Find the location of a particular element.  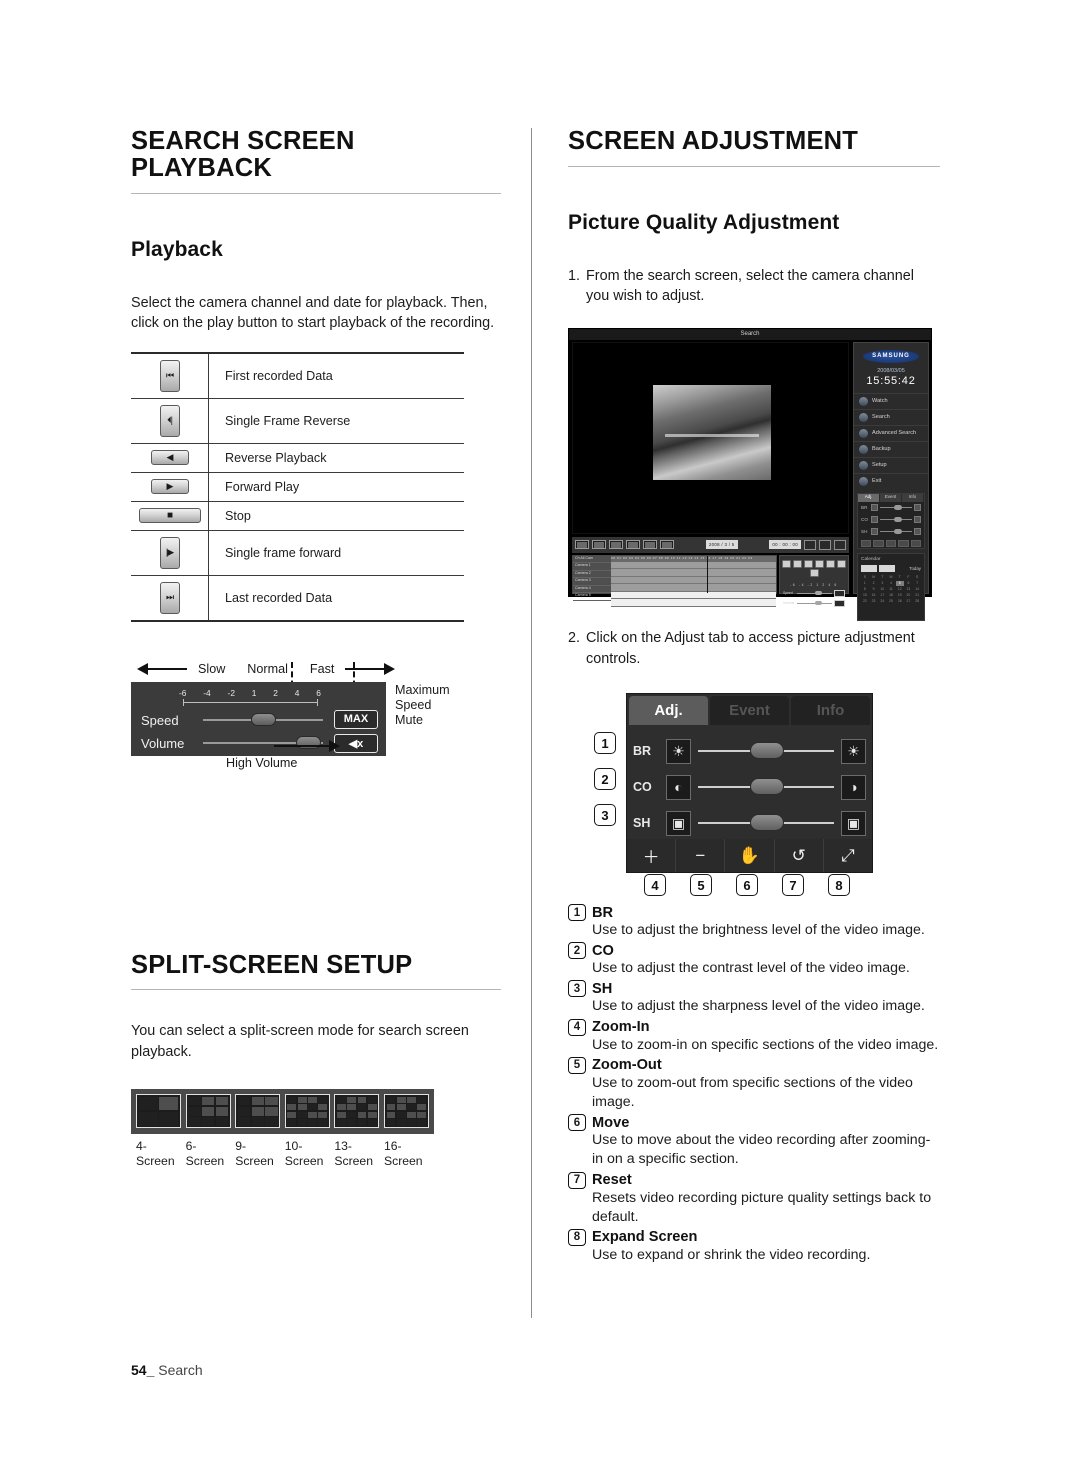

calendar-day: 24 is located at coordinates (882, 601).